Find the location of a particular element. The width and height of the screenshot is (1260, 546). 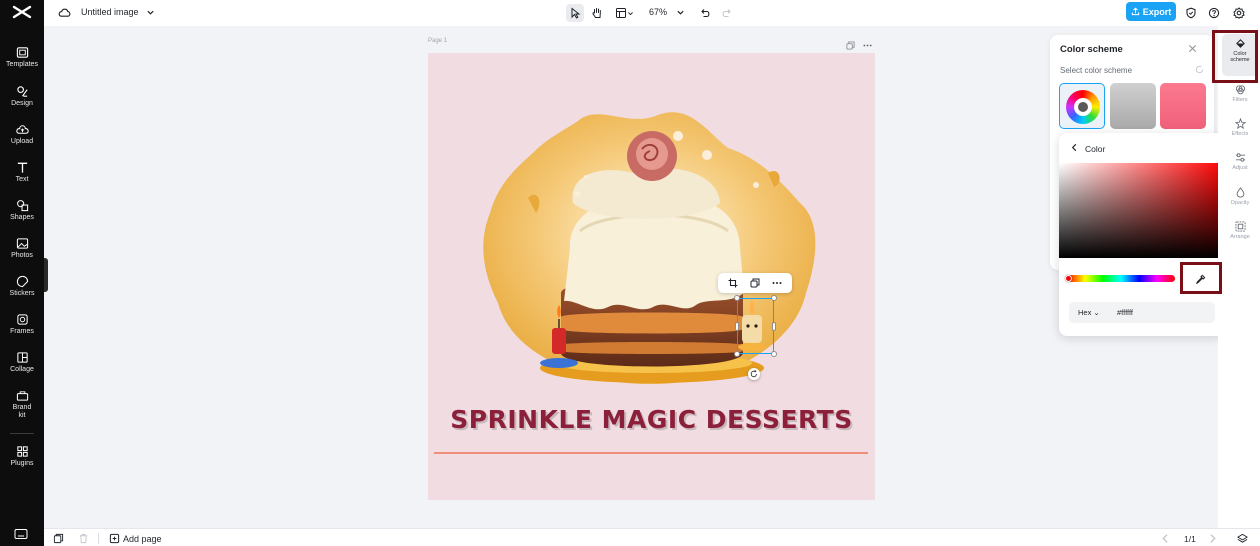

grey-scheme-swatch is located at coordinates (1133, 106).